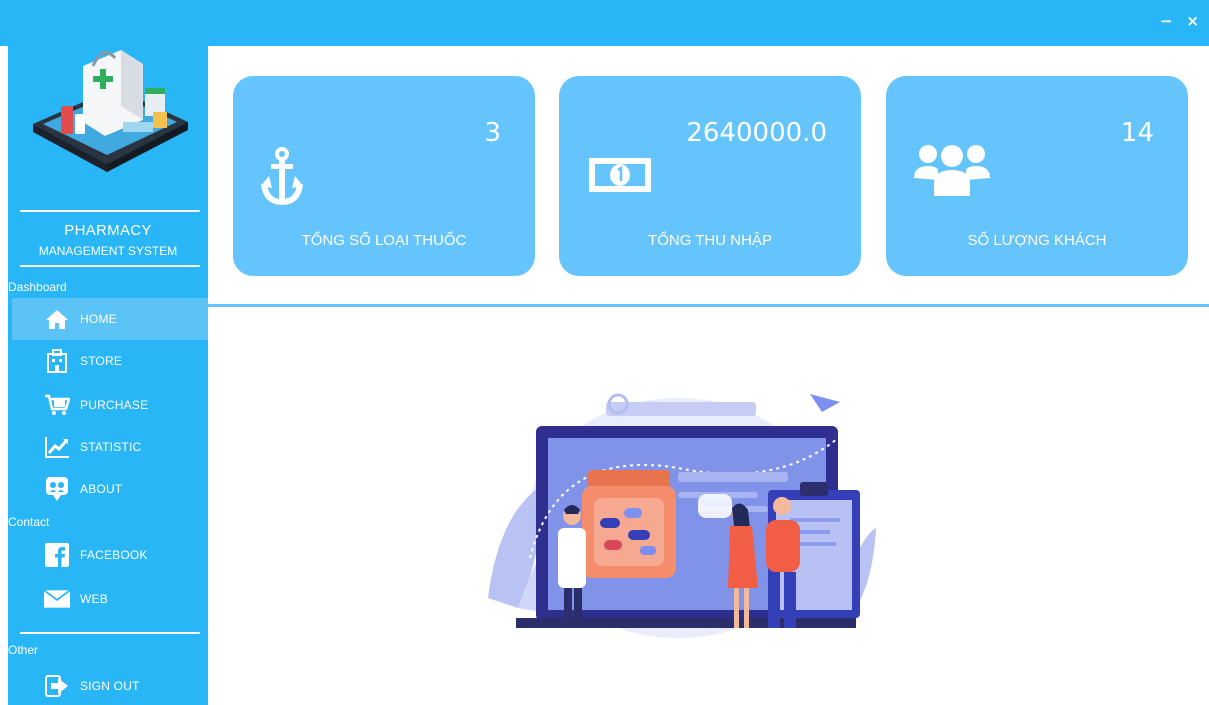 The height and width of the screenshot is (705, 1209). Describe the element at coordinates (23, 650) in the screenshot. I see `section-label-other: Other` at that location.